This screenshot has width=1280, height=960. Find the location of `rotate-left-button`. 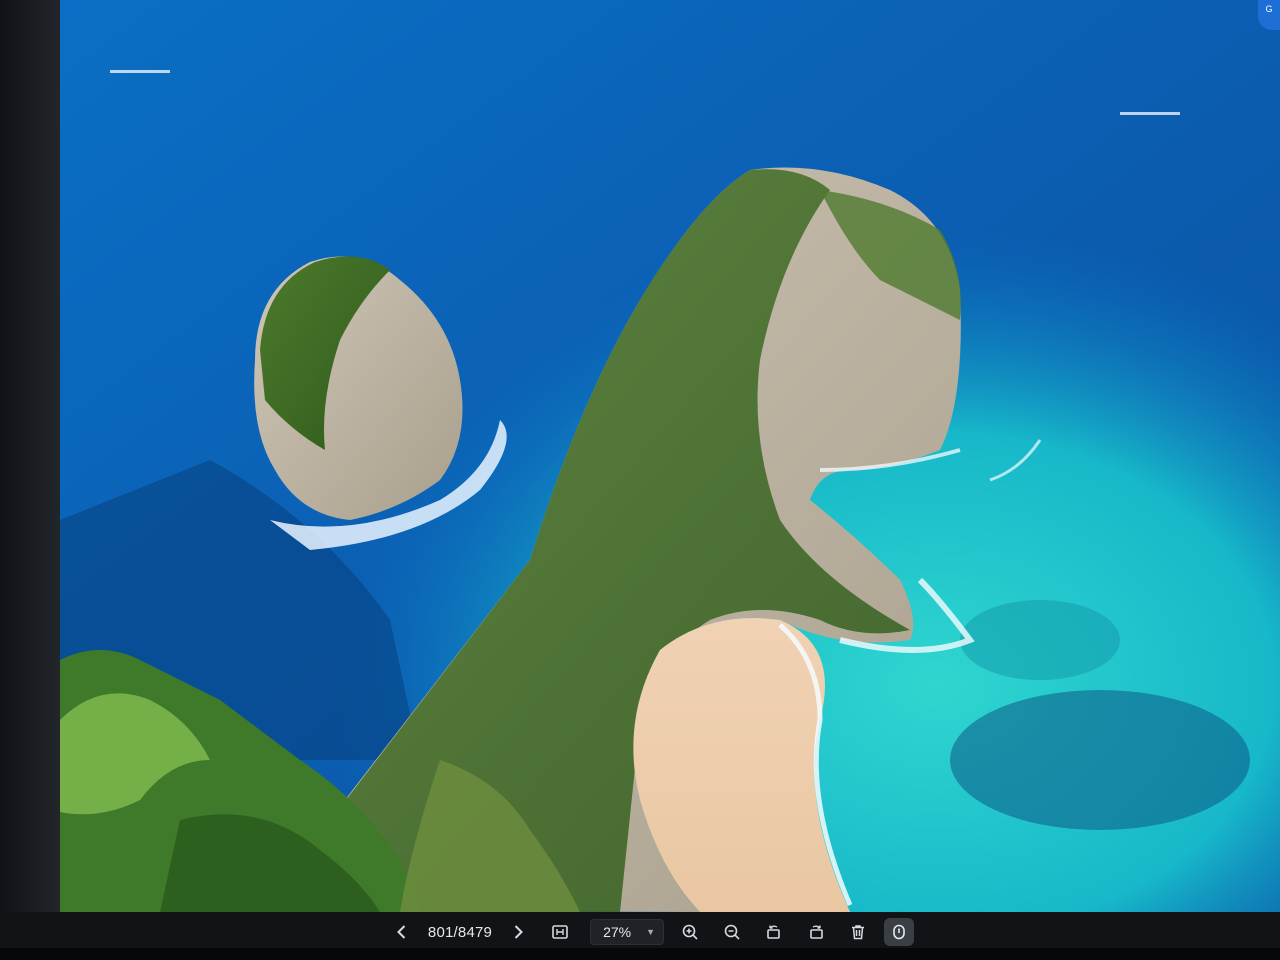

rotate-left-button is located at coordinates (774, 932).